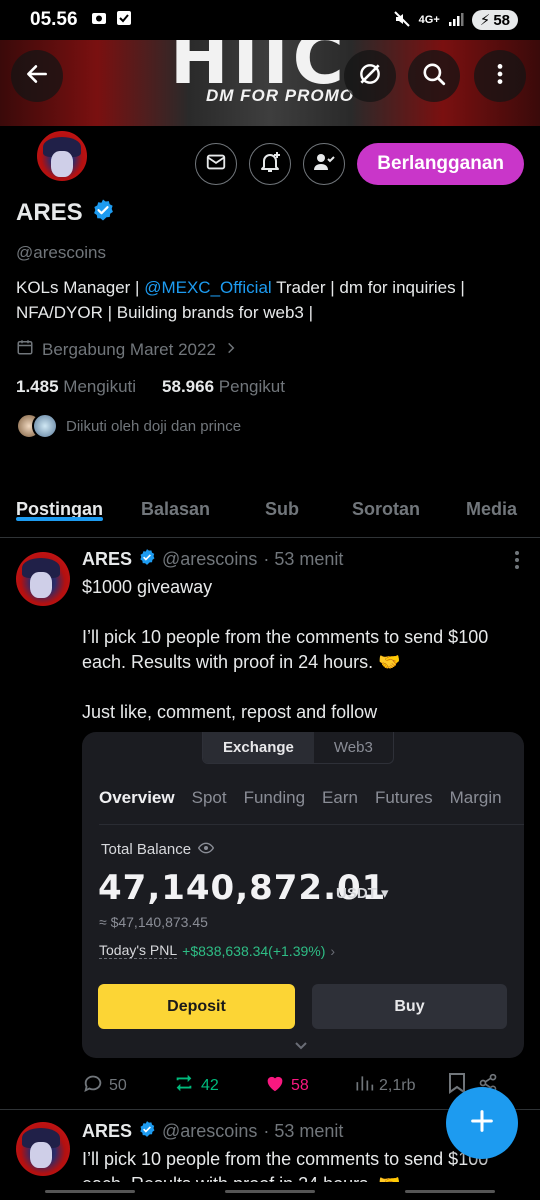  Describe the element at coordinates (129, 349) in the screenshot. I see `joined-label: Bergabung Maret 2022` at that location.